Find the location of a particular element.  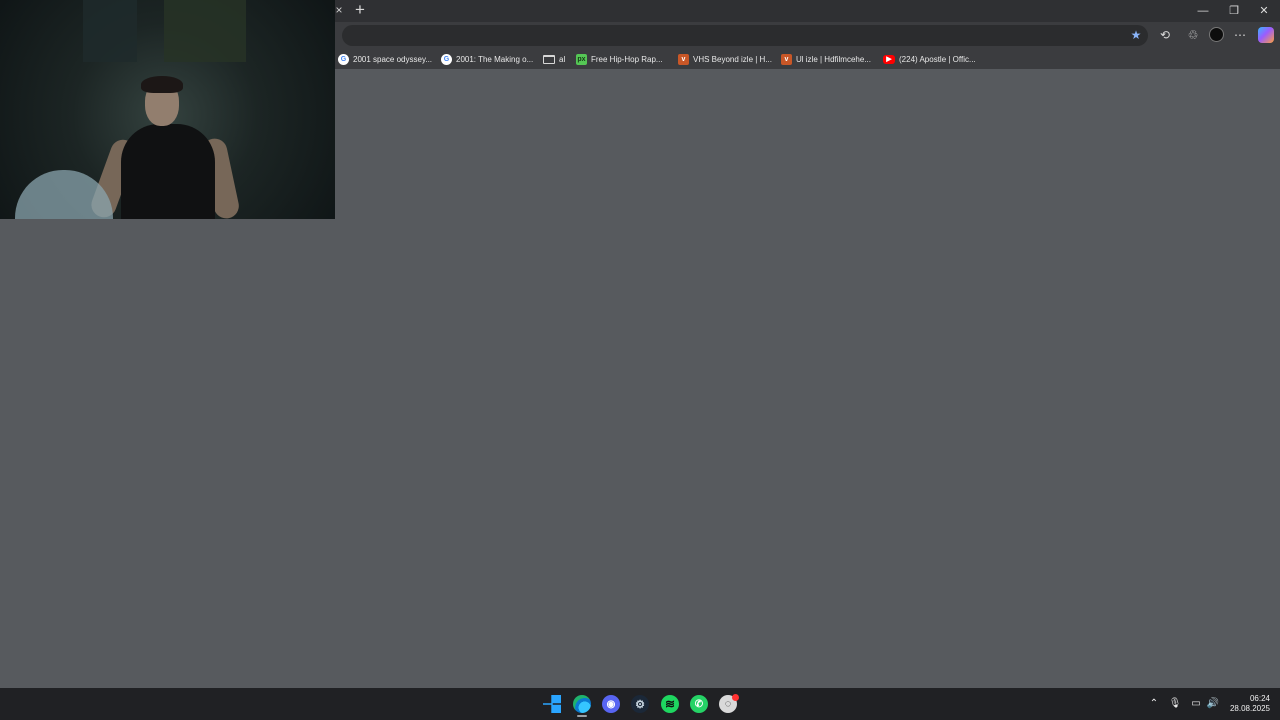

bookmark-folder: al is located at coordinates (554, 59).